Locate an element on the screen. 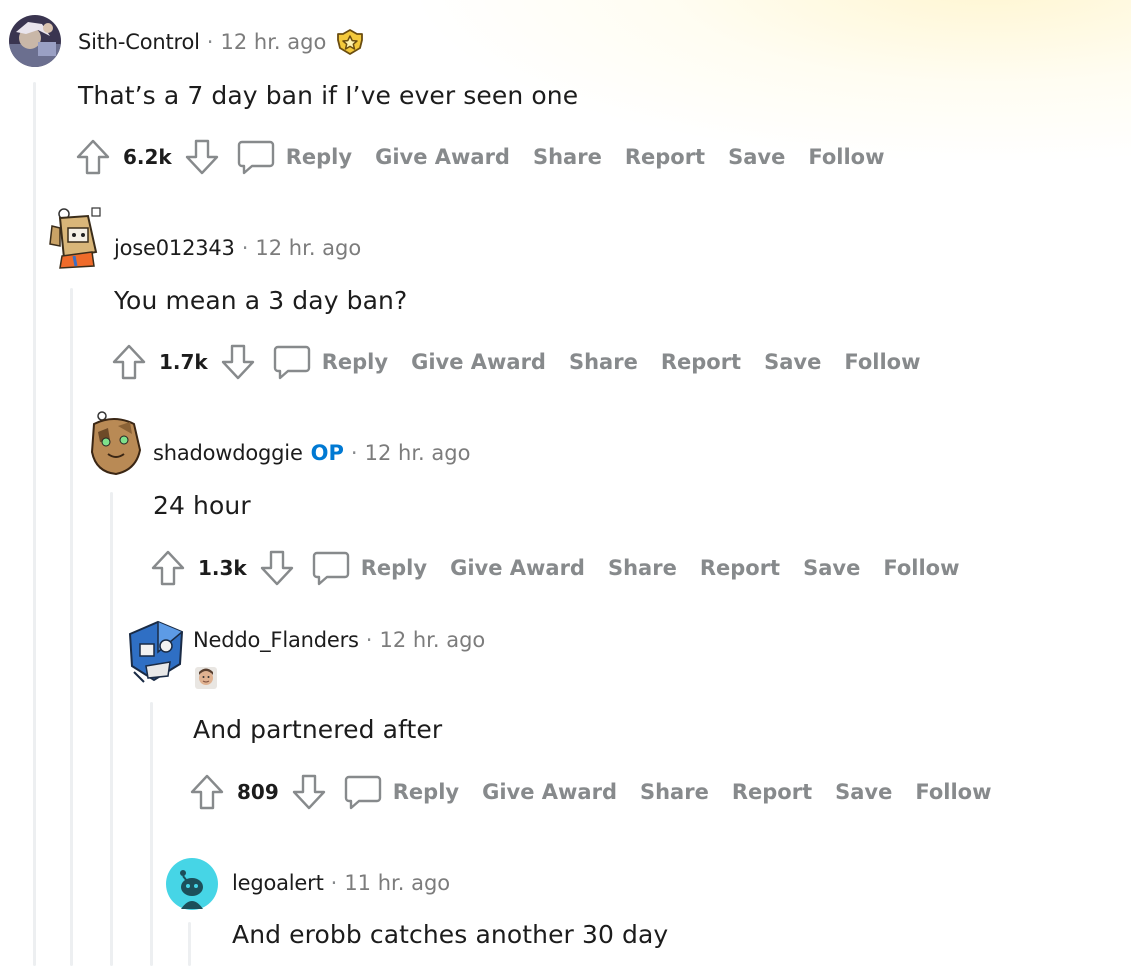 This screenshot has height=966, width=1131. award-highlight-glow is located at coordinates (775, 80).